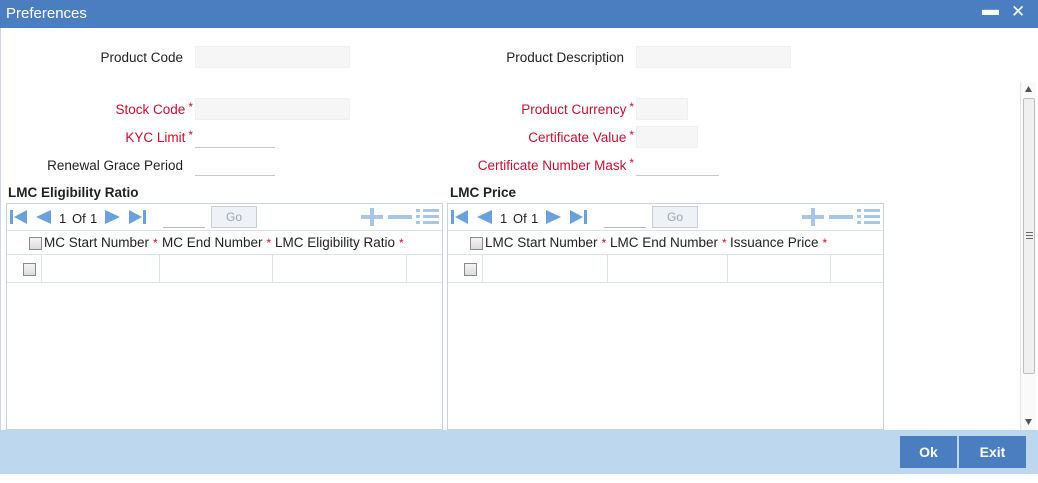 The image size is (1038, 483). Describe the element at coordinates (519, 452) in the screenshot. I see `dialog-footer: Ok Exit` at that location.